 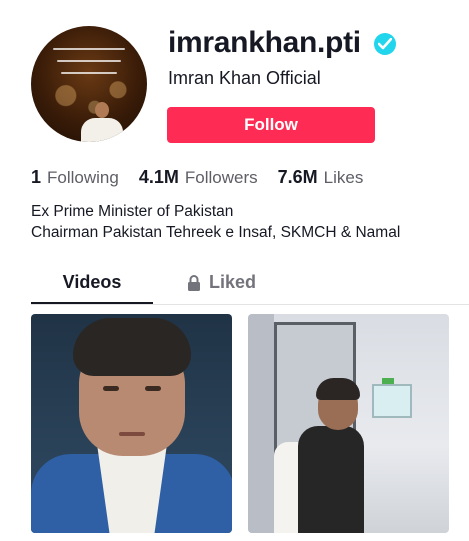 I want to click on tab-liked: Liked, so click(x=221, y=282).